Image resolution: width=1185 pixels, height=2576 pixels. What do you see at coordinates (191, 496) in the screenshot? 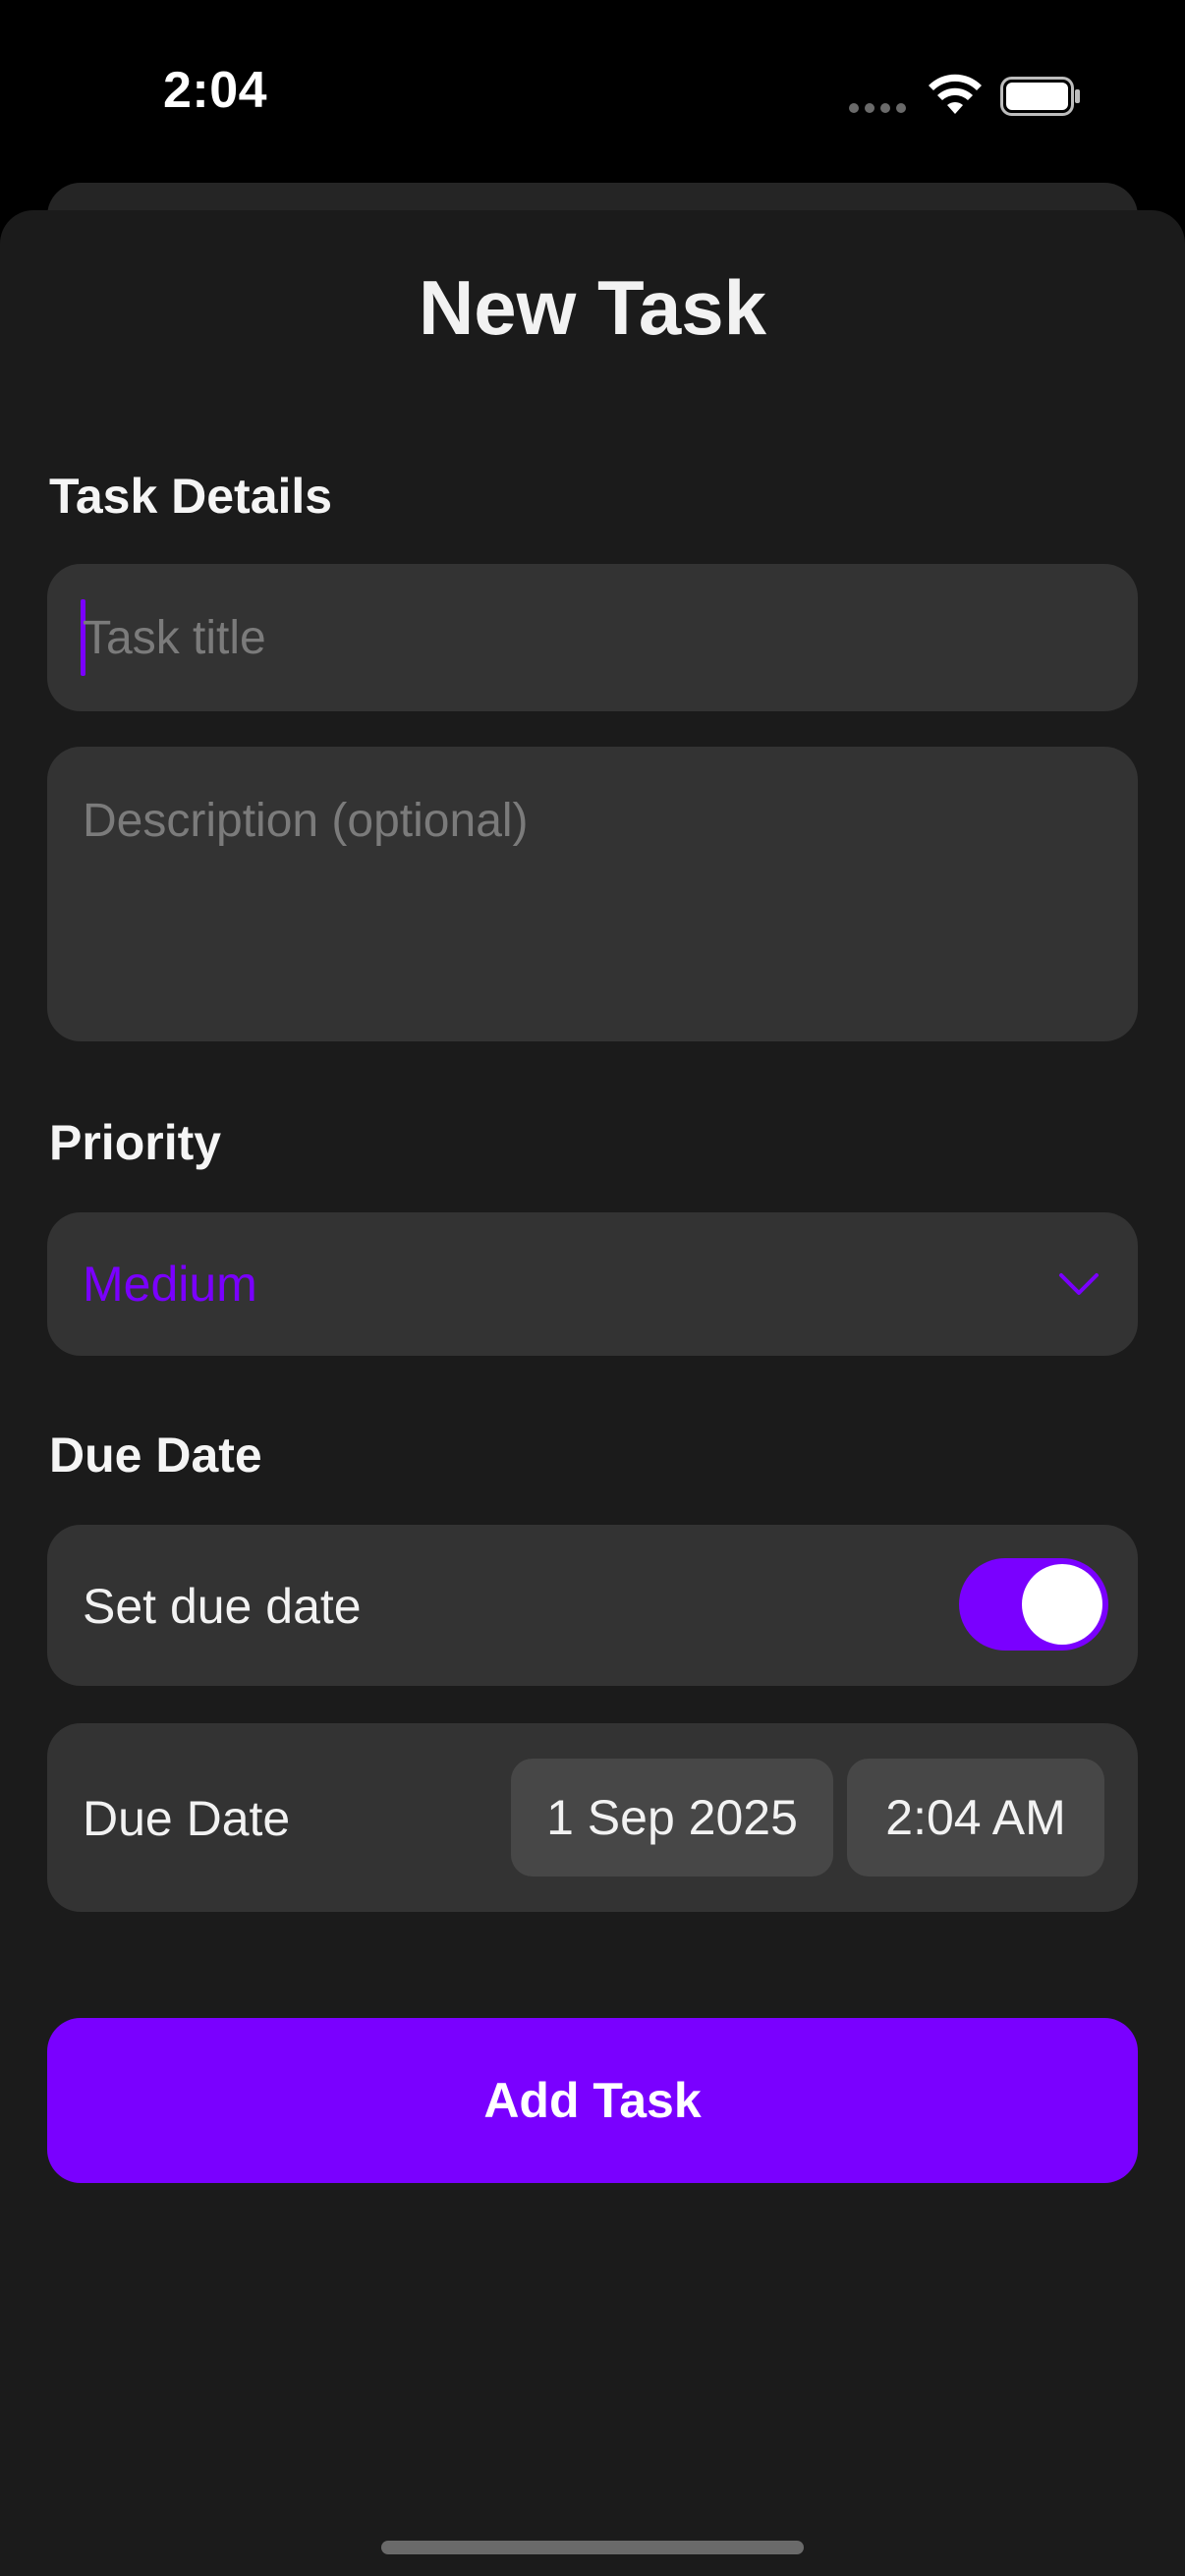
I see `task-details-label: Task Details` at bounding box center [191, 496].